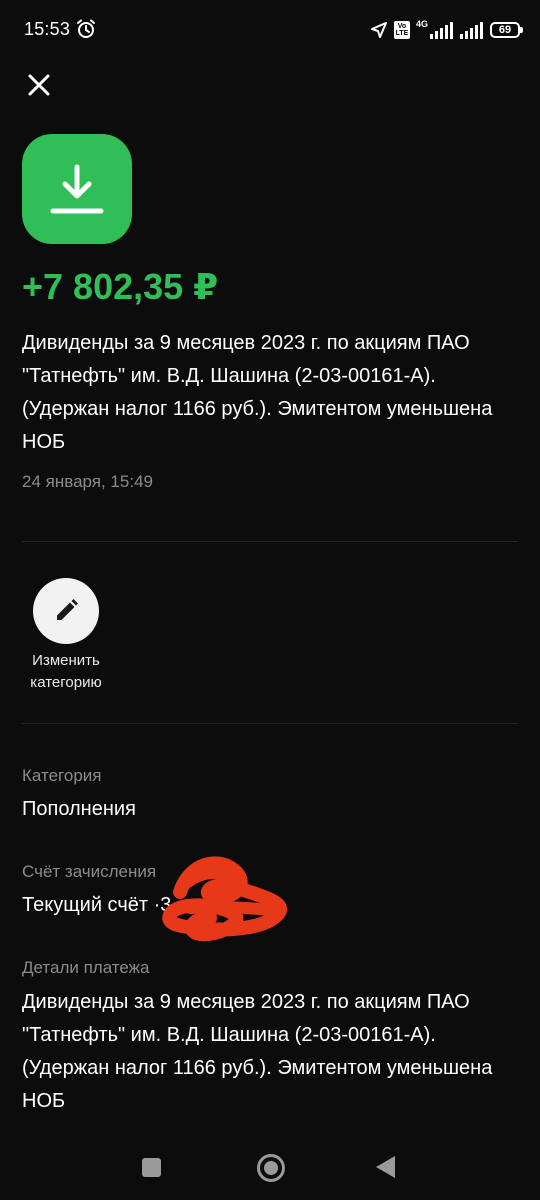 The width and height of the screenshot is (540, 1200). What do you see at coordinates (421, 24) in the screenshot?
I see `network-type: 4G` at bounding box center [421, 24].